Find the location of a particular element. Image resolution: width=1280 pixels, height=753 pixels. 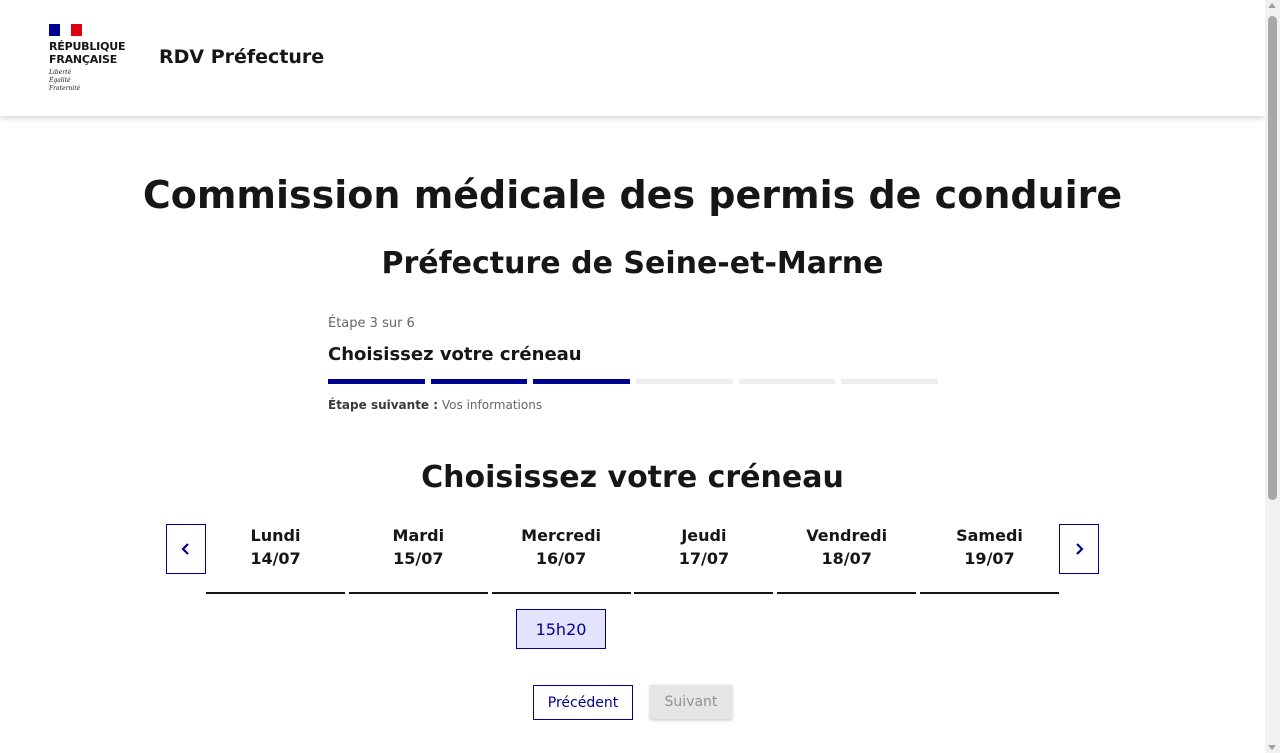

scrollbar-thumb is located at coordinates (1272, 258).